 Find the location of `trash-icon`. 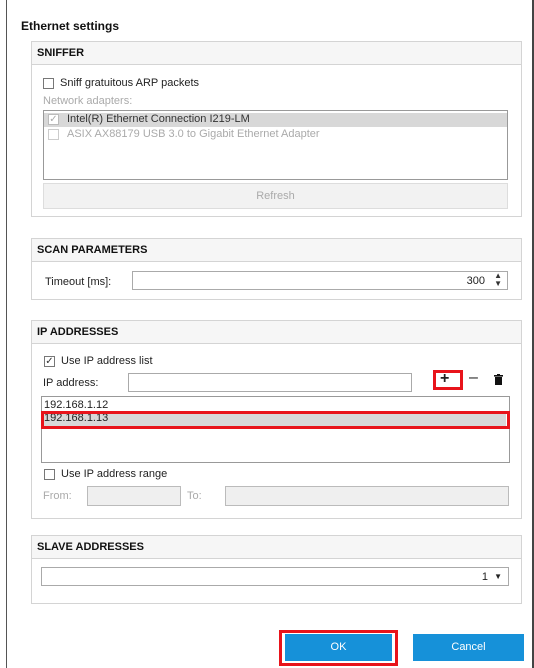

trash-icon is located at coordinates (498, 379).